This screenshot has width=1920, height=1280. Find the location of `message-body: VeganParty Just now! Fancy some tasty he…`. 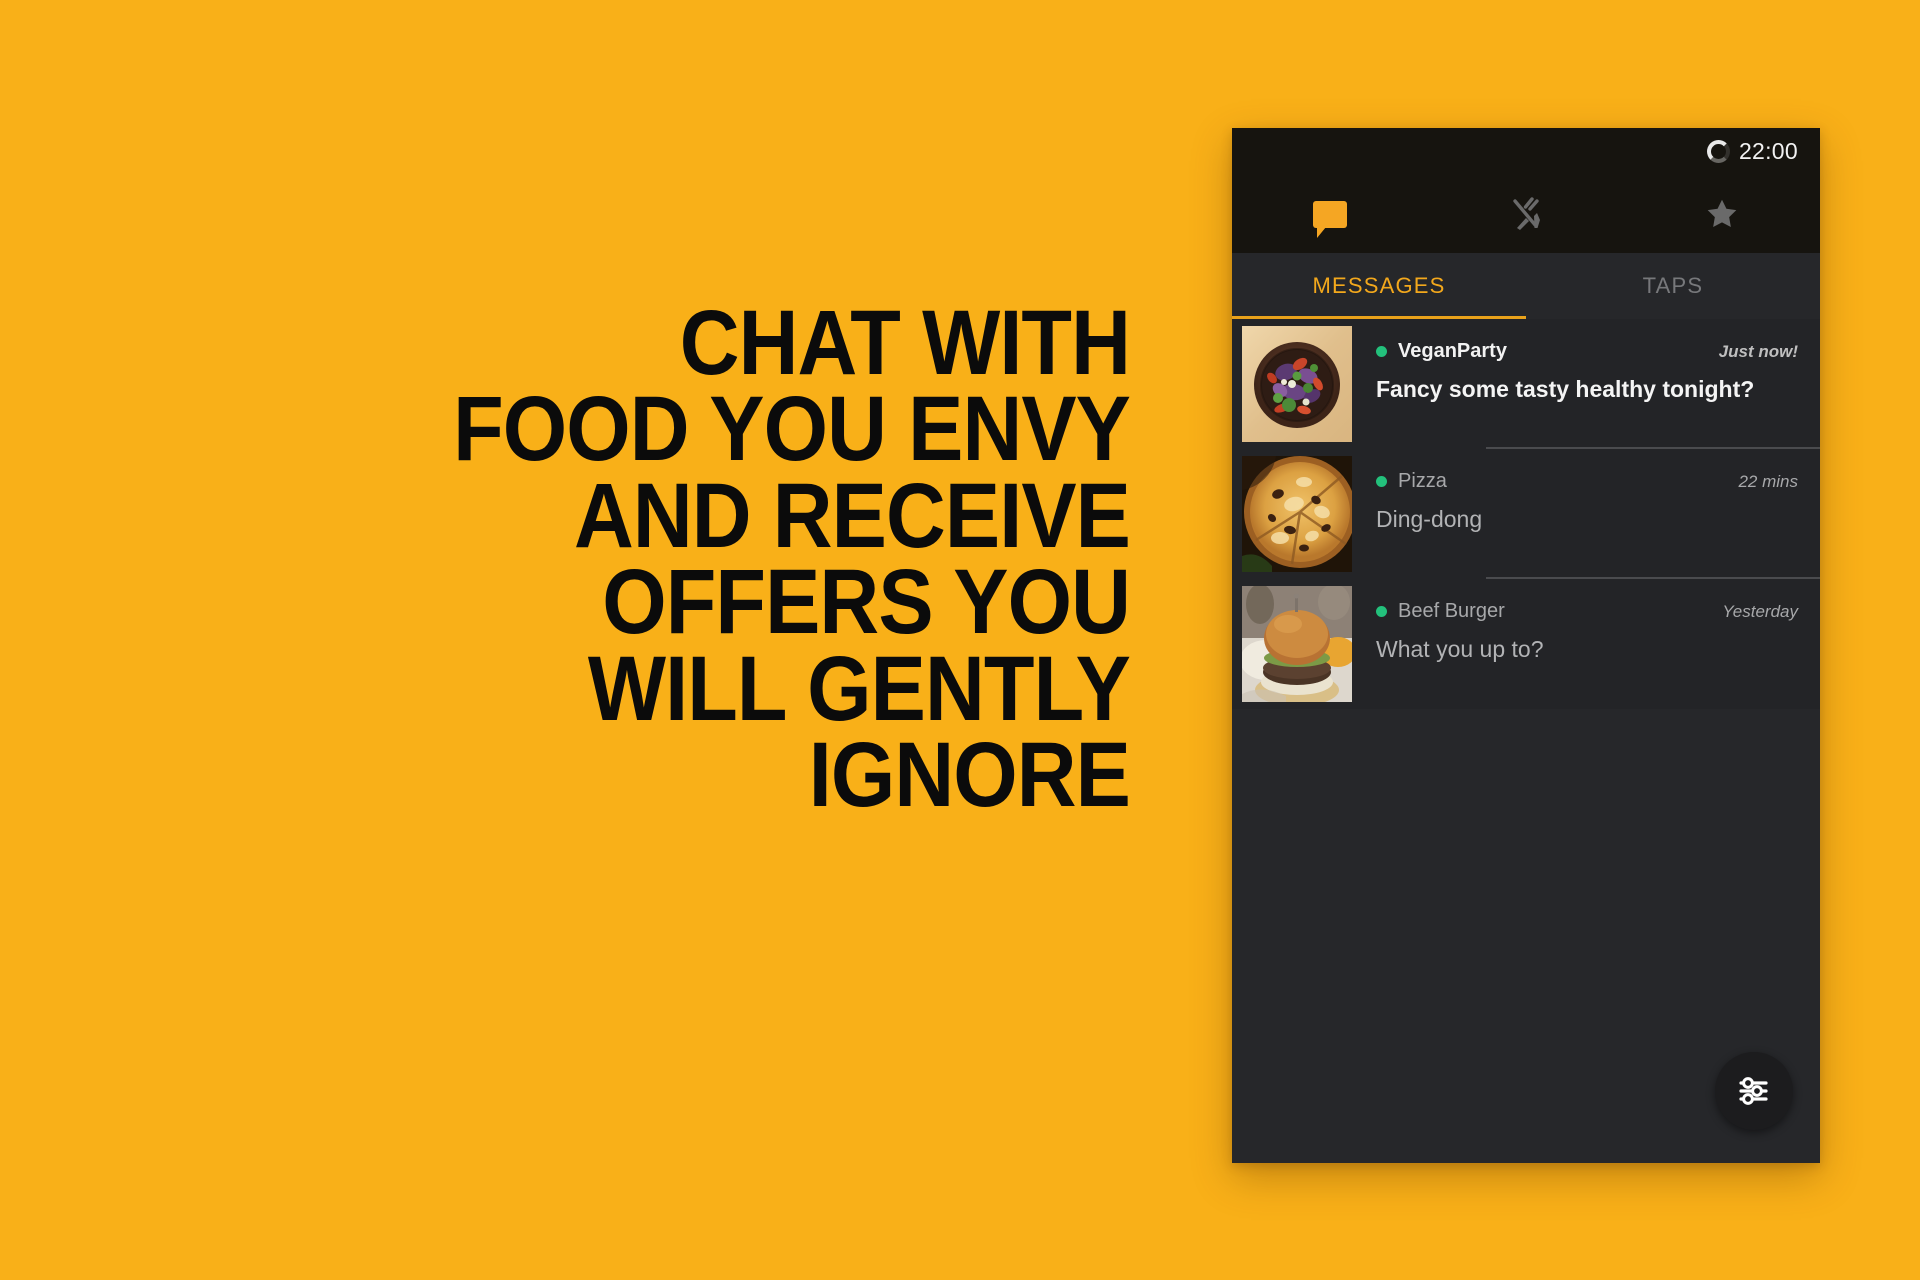

message-body: VeganParty Just now! Fancy some tasty he… is located at coordinates (1586, 387).